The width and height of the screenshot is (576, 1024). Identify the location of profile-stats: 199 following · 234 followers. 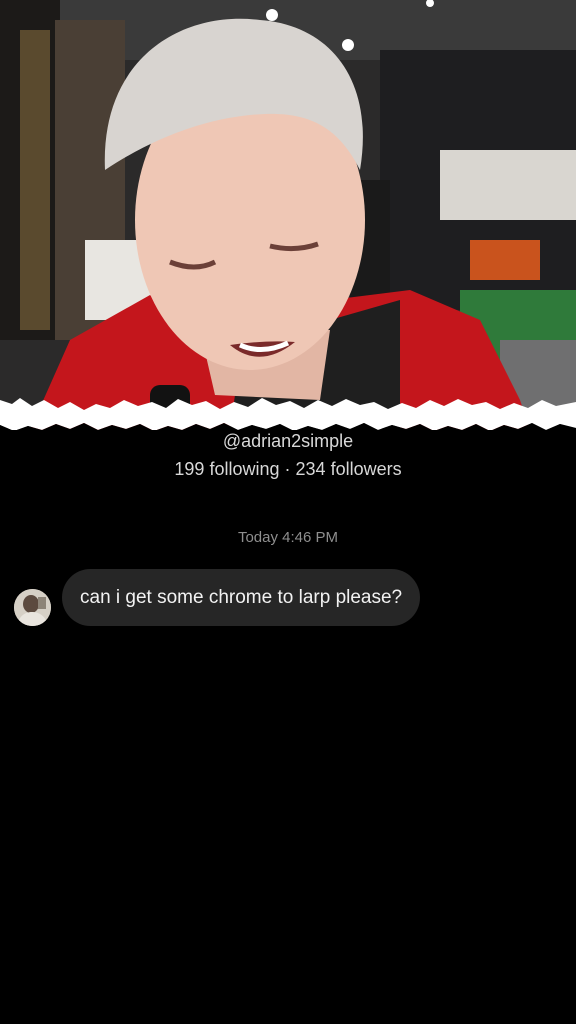
(288, 469).